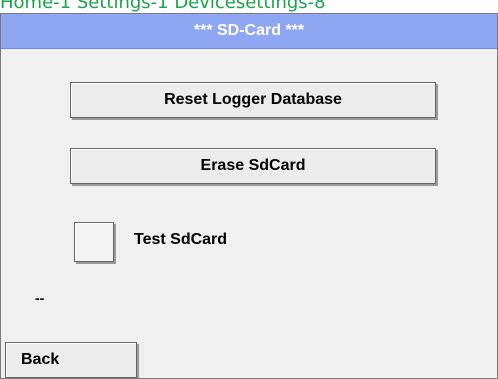 The image size is (498, 379). I want to click on test-sdcard-checkbox, so click(94, 242).